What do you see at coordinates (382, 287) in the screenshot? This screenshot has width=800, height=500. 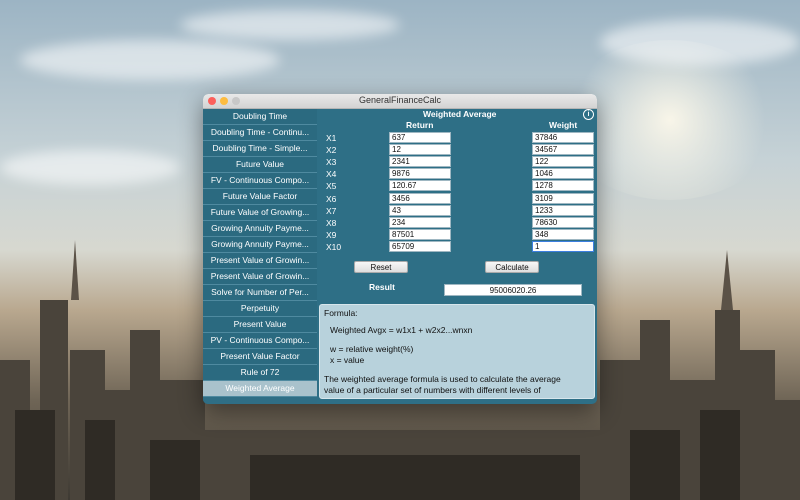 I see `result-label: Result` at bounding box center [382, 287].